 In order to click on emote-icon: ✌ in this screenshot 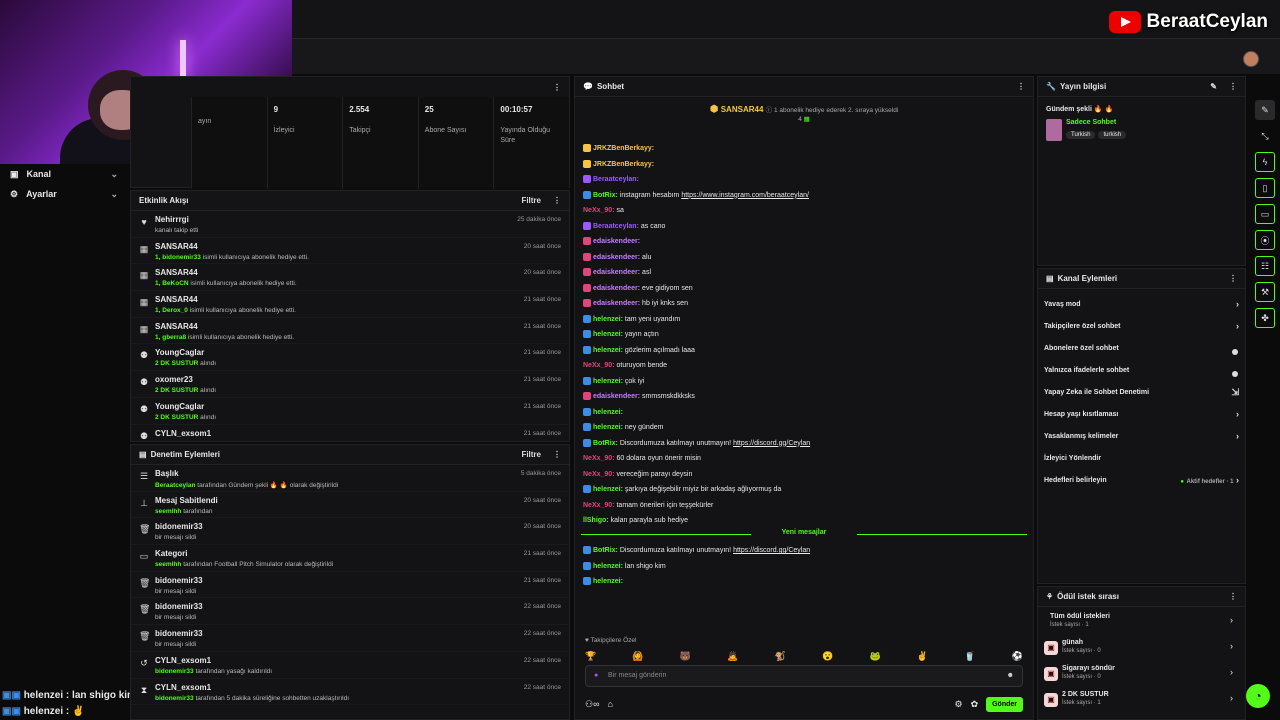, I will do `click(922, 656)`.